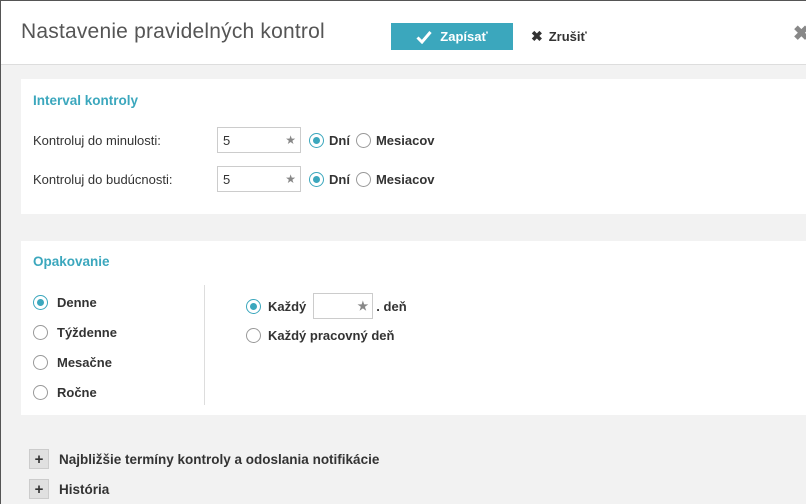  What do you see at coordinates (227, 179) in the screenshot?
I see `future-input-value: 5` at bounding box center [227, 179].